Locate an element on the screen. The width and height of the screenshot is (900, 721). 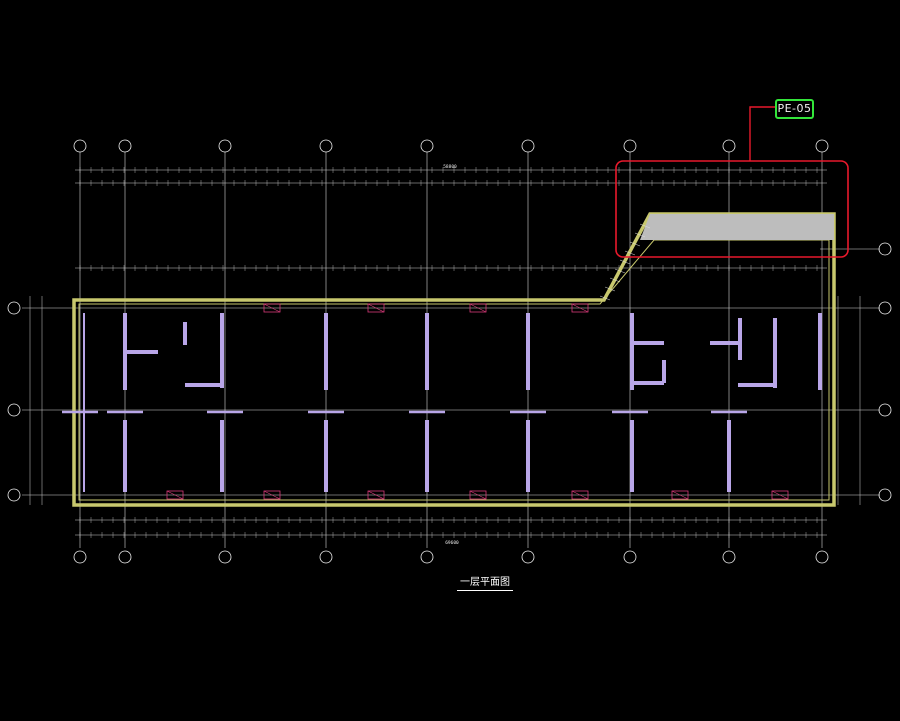
roof-slab is located at coordinates (737, 227).